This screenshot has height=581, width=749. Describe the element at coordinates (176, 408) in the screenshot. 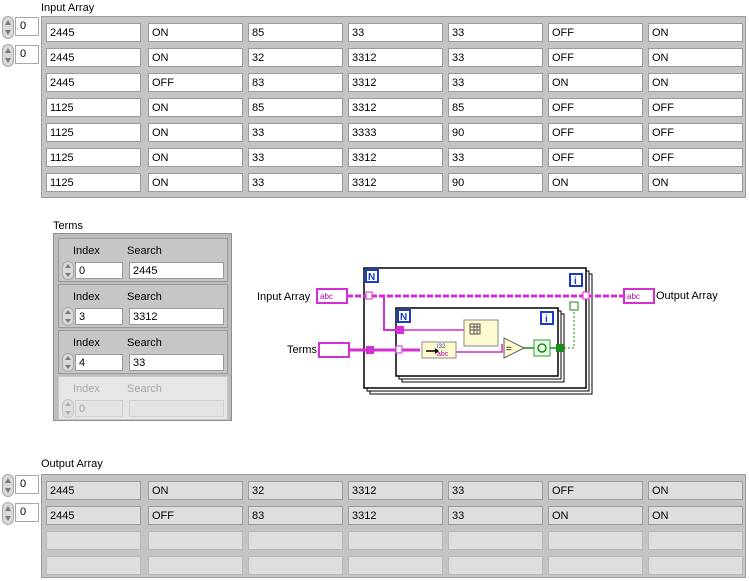

I see `search-field` at that location.